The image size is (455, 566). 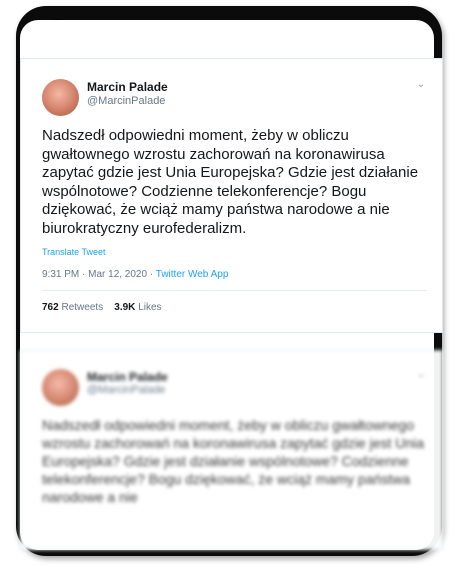 What do you see at coordinates (50, 307) in the screenshot?
I see `retweets-count: 762` at bounding box center [50, 307].